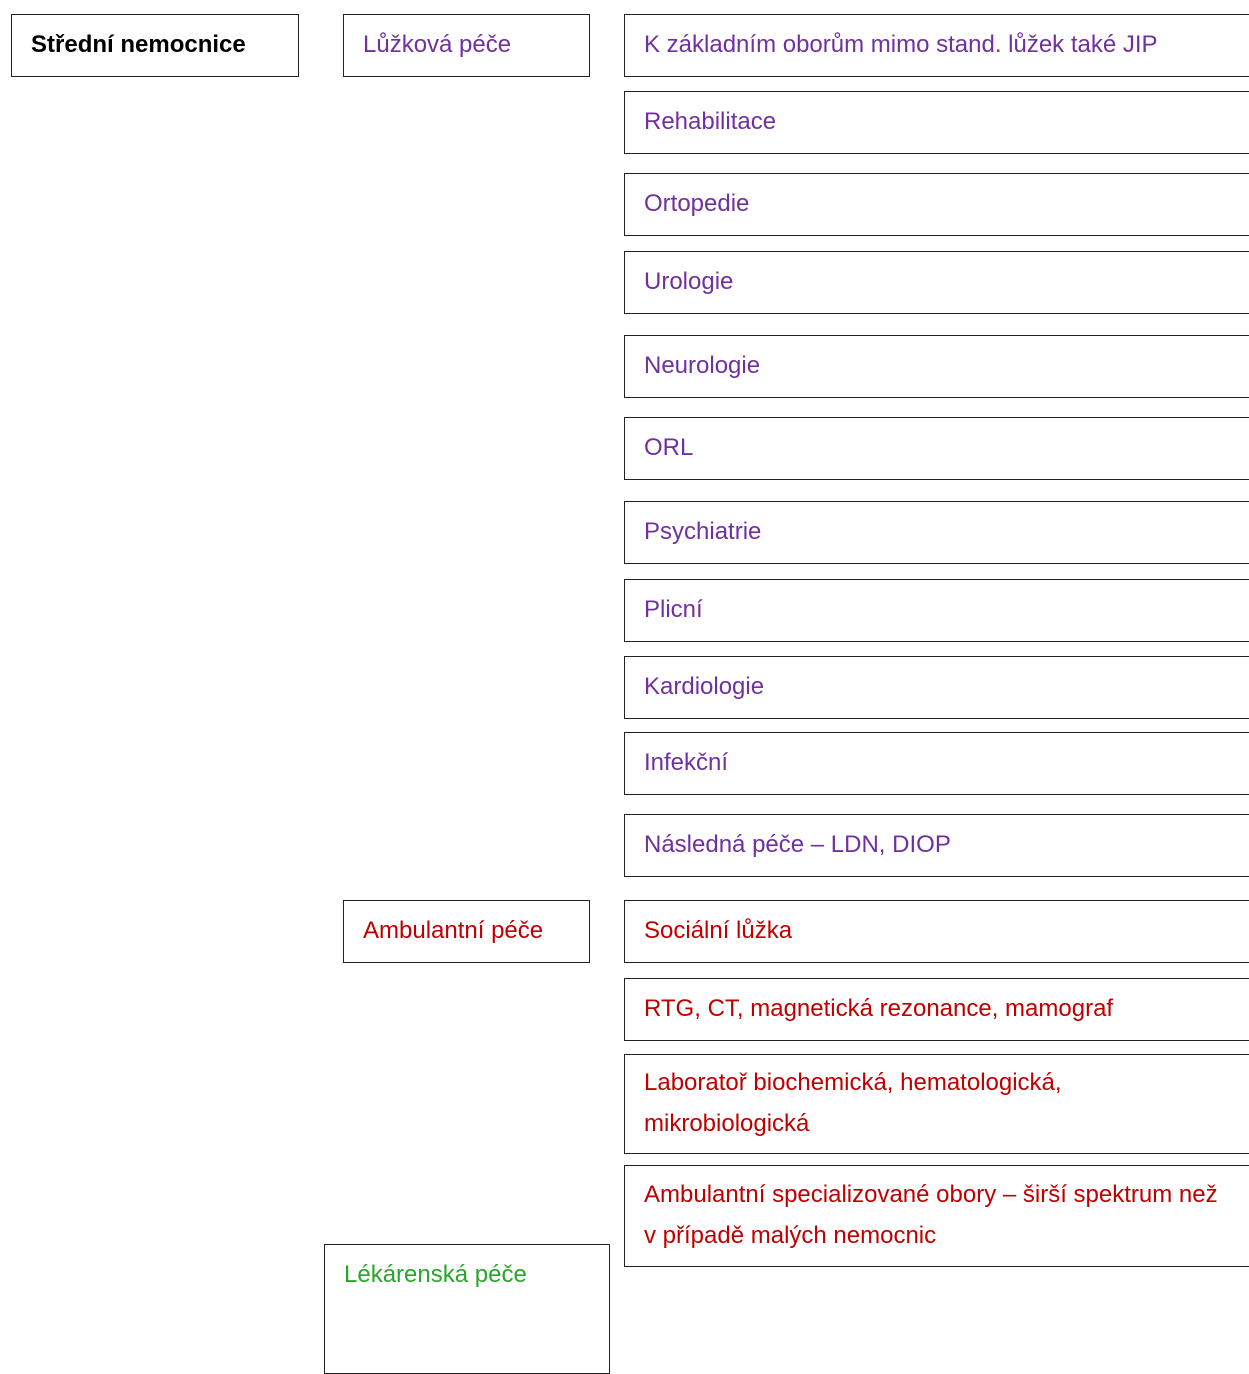  What do you see at coordinates (702, 366) in the screenshot?
I see `item-label: Neurologie` at bounding box center [702, 366].